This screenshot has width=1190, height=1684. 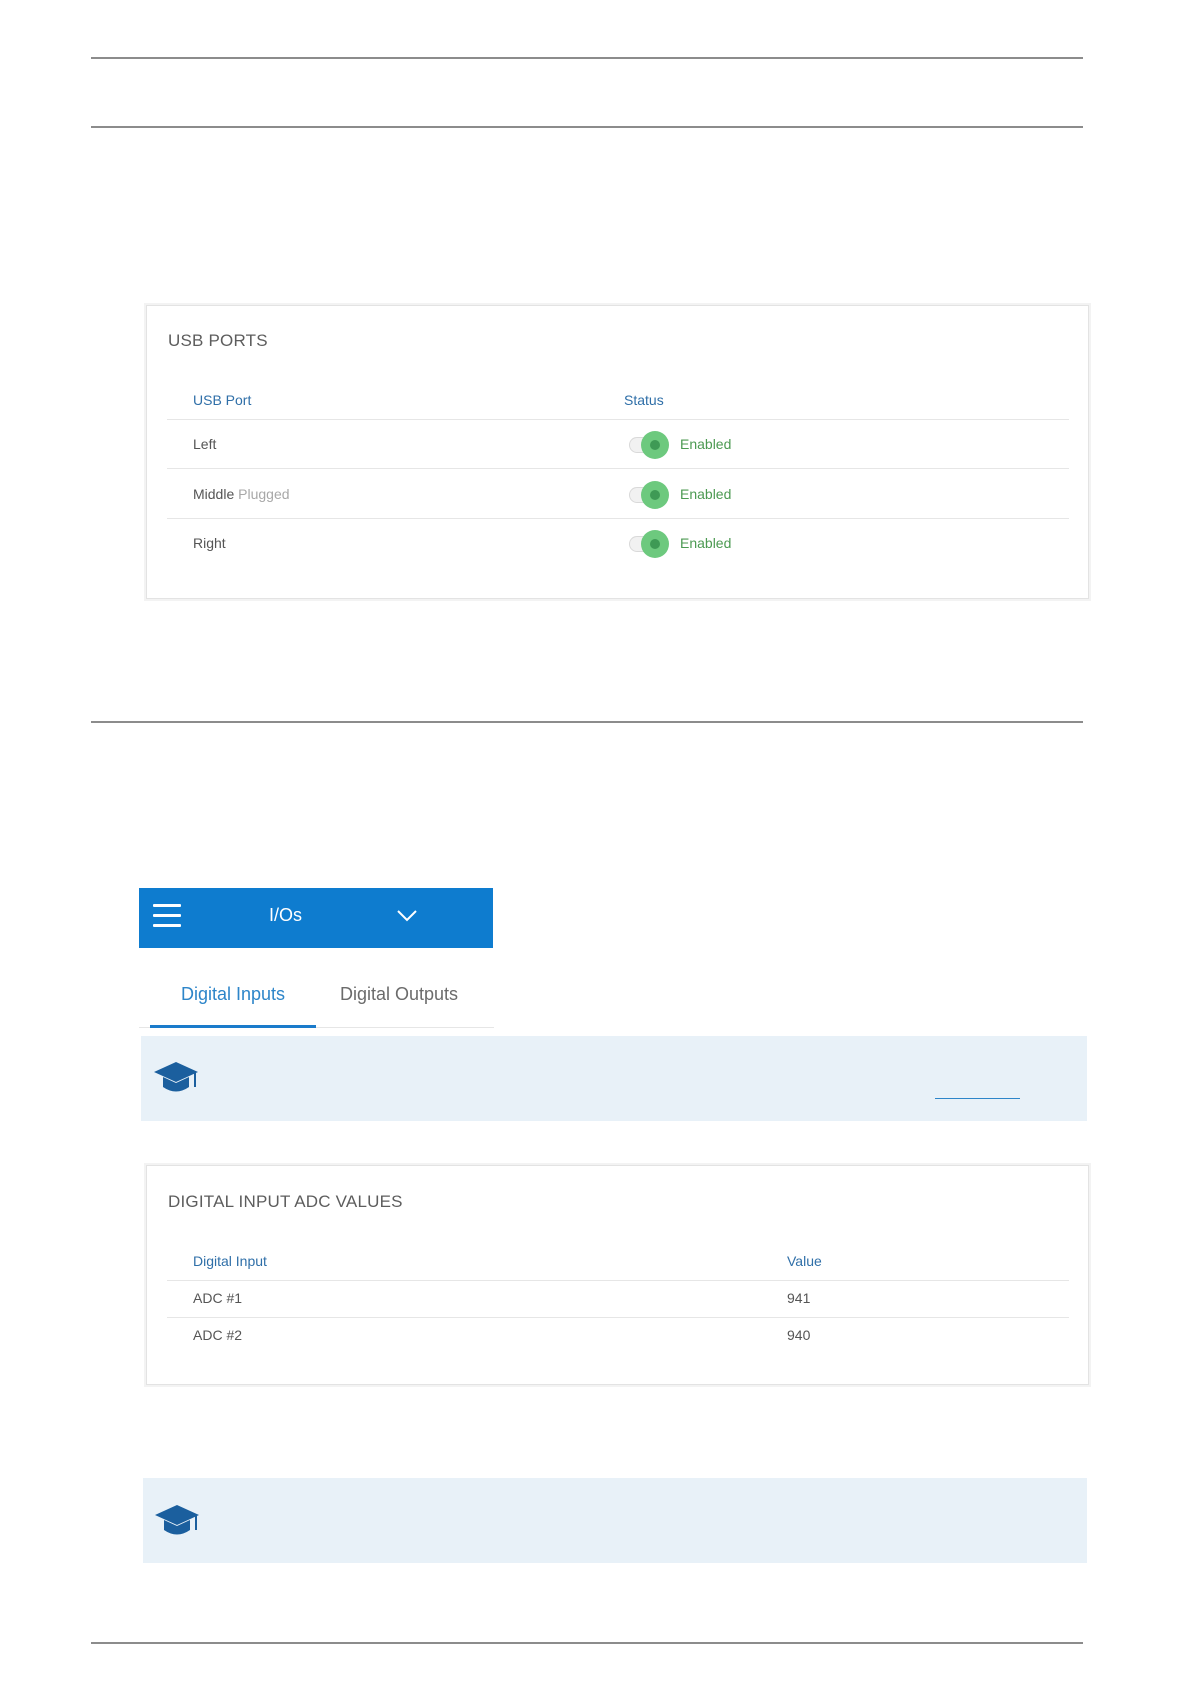 What do you see at coordinates (209, 543) in the screenshot?
I see `usb-port-right-name: Right` at bounding box center [209, 543].